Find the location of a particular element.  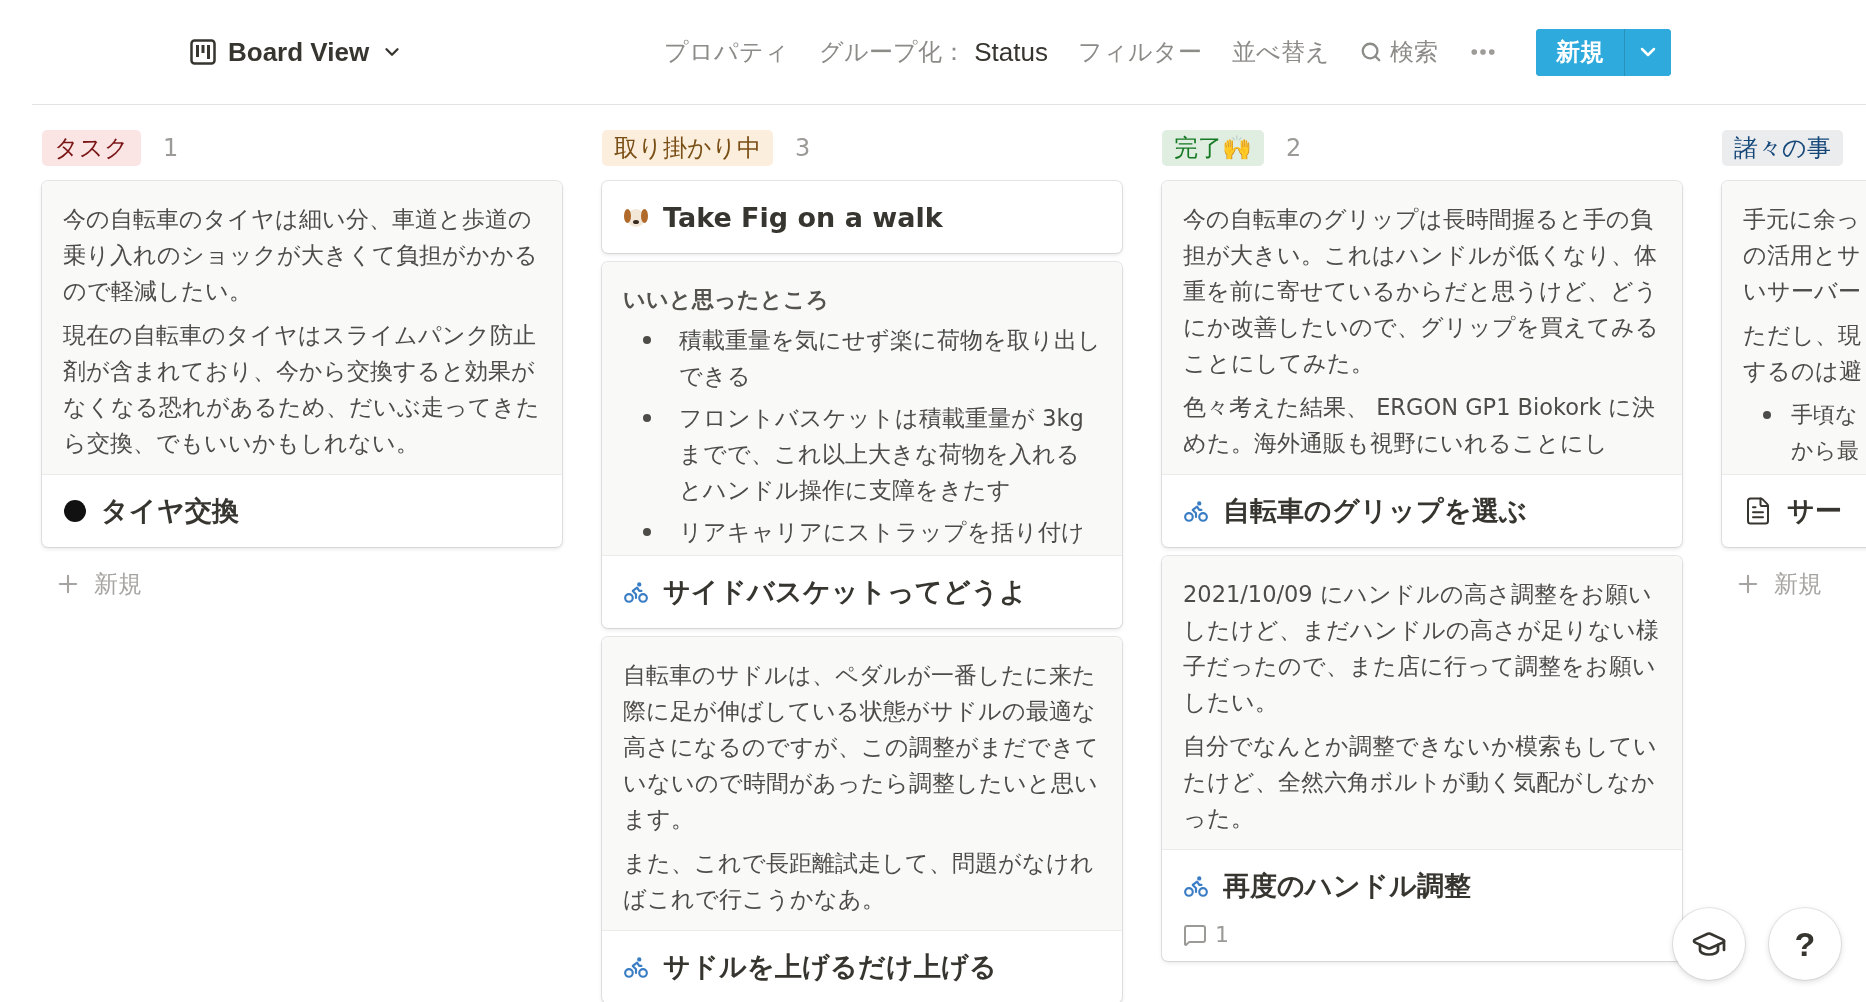

card-title: タイヤ交換 is located at coordinates (170, 511).